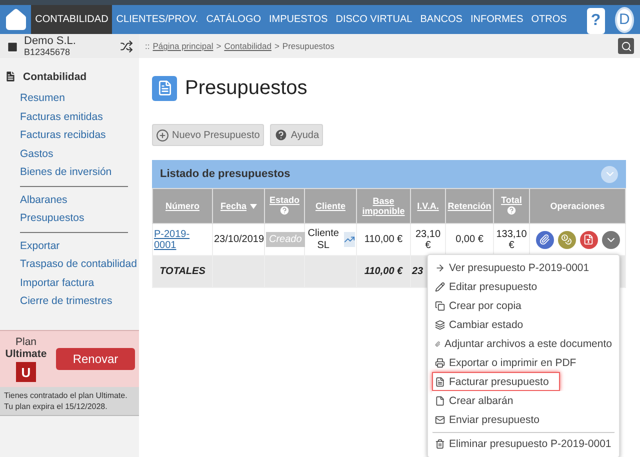  I want to click on arrow-right-icon, so click(440, 267).